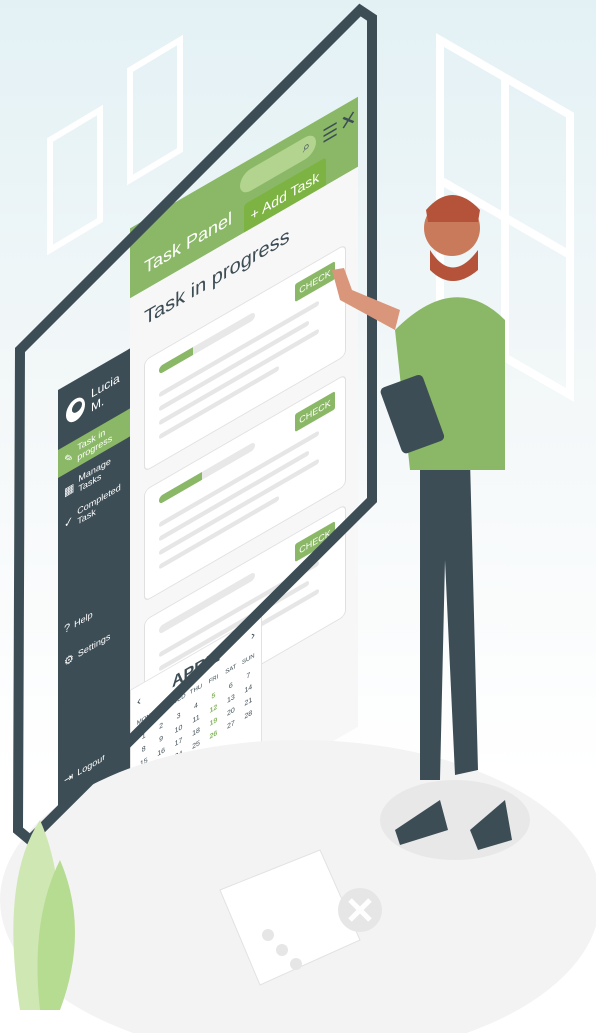 The width and height of the screenshot is (596, 1033). What do you see at coordinates (306, 147) in the screenshot?
I see `search-icon: ⌕` at bounding box center [306, 147].